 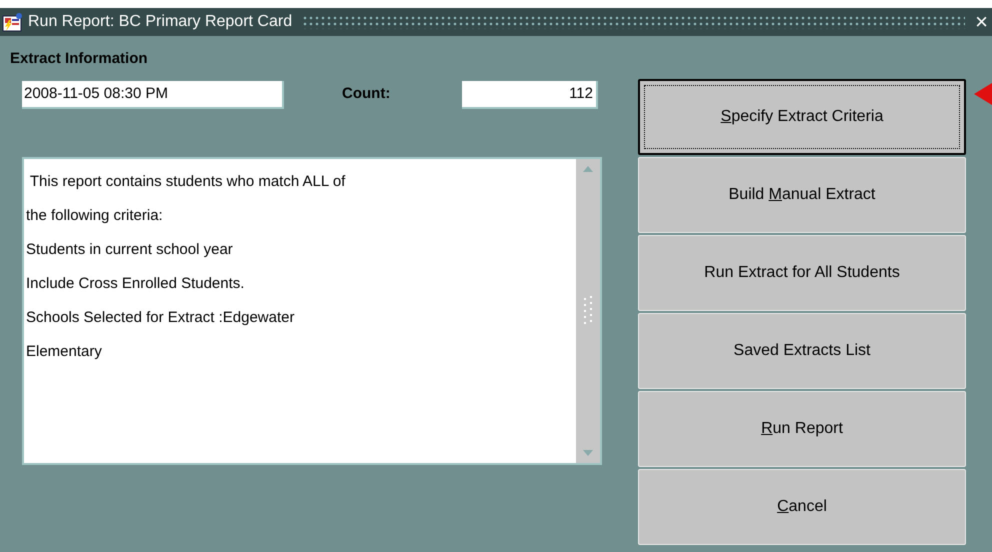 I want to click on grip-icon, so click(x=588, y=311).